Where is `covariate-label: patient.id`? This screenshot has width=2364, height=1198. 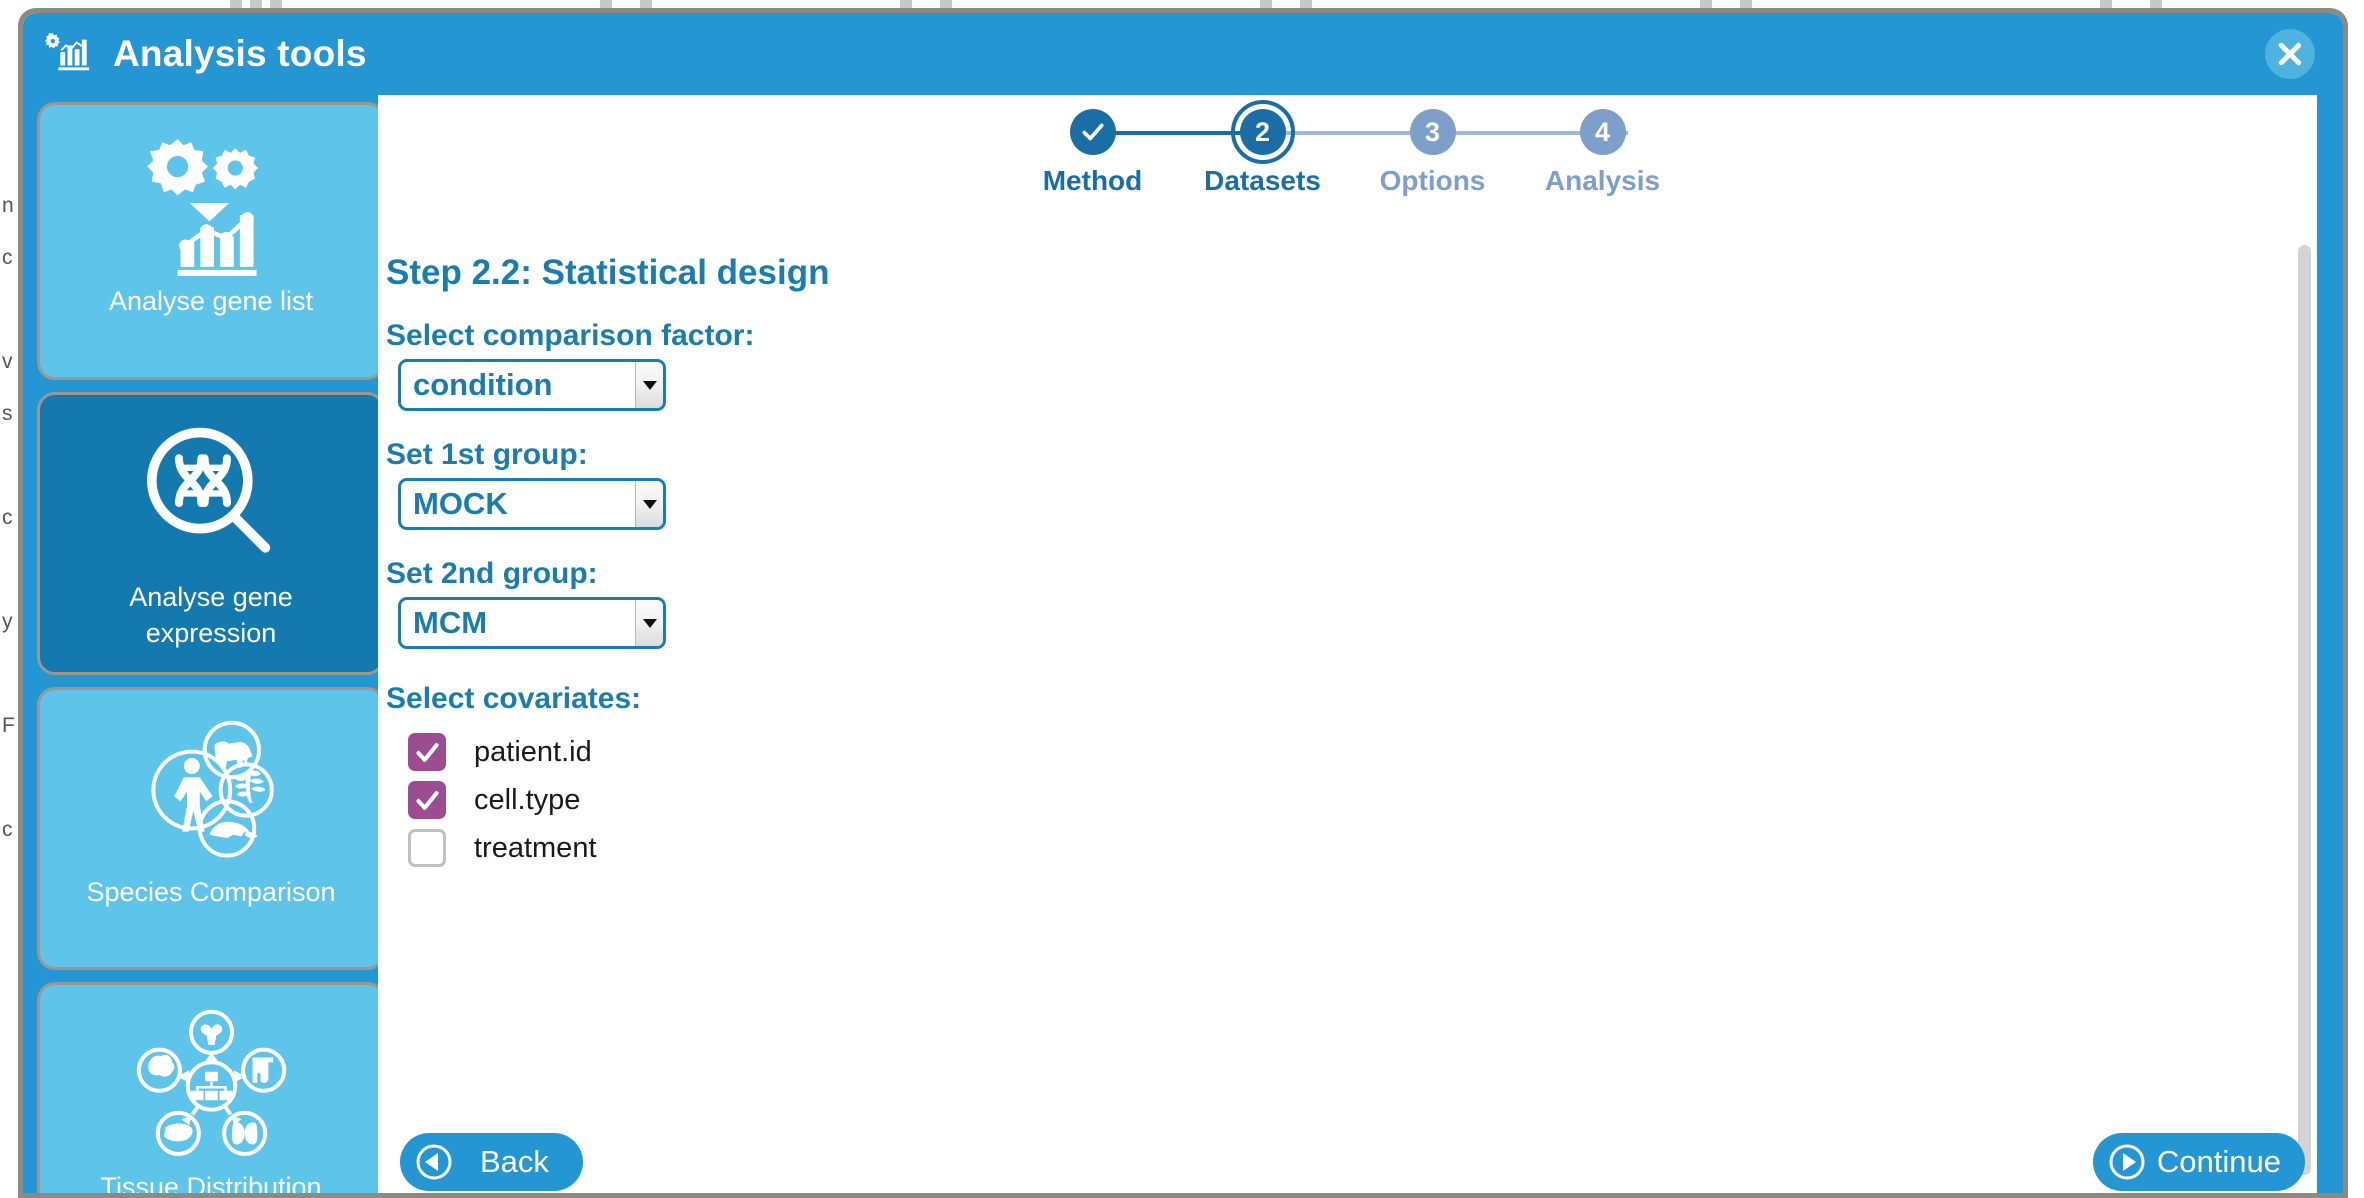 covariate-label: patient.id is located at coordinates (533, 752).